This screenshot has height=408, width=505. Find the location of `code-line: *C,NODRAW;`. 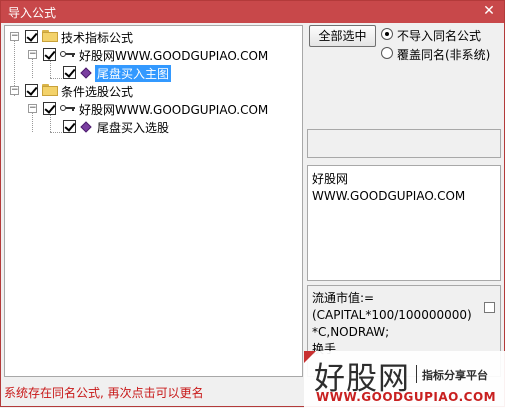

code-line: *C,NODRAW; is located at coordinates (351, 332).